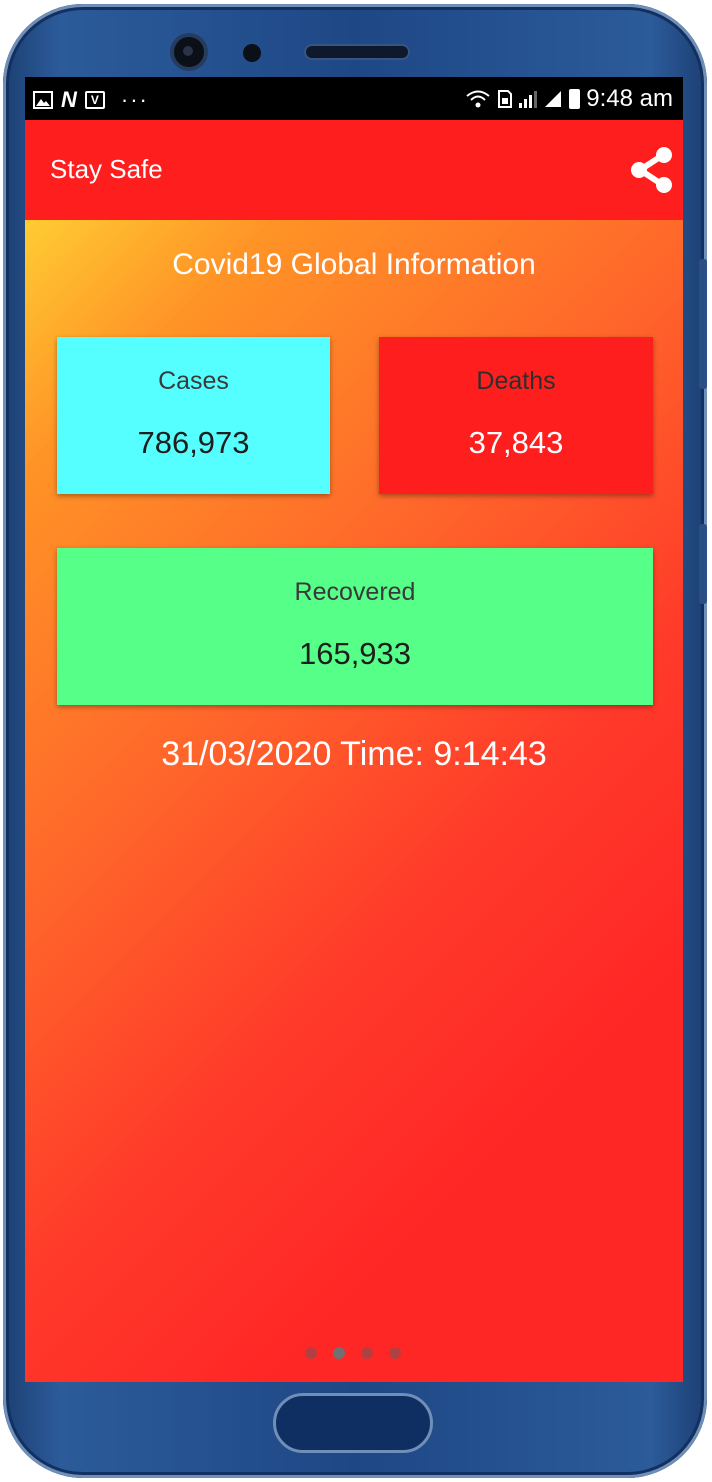  I want to click on deaths-value: 37,843, so click(516, 442).